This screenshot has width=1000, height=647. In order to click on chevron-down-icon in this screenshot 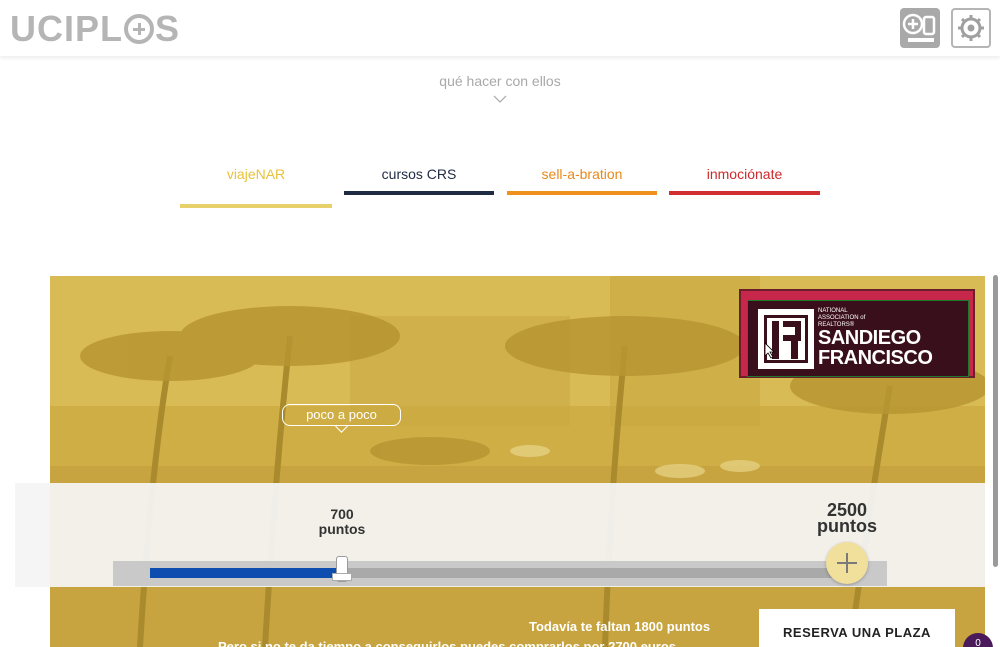, I will do `click(500, 99)`.